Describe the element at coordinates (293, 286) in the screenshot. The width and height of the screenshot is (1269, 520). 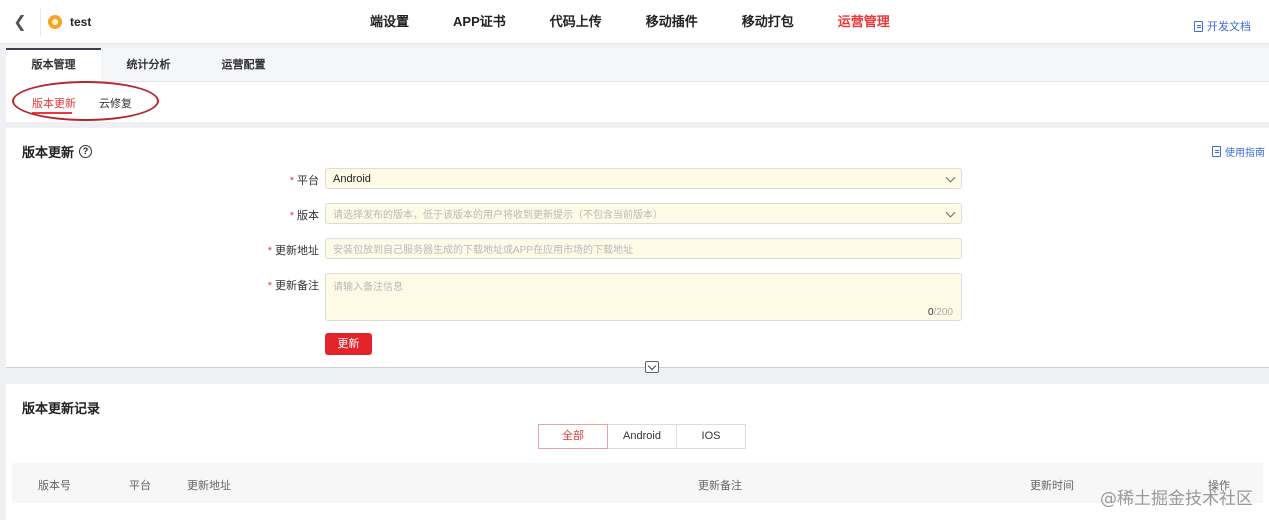
I see `update-note-label: * 更新备注` at that location.